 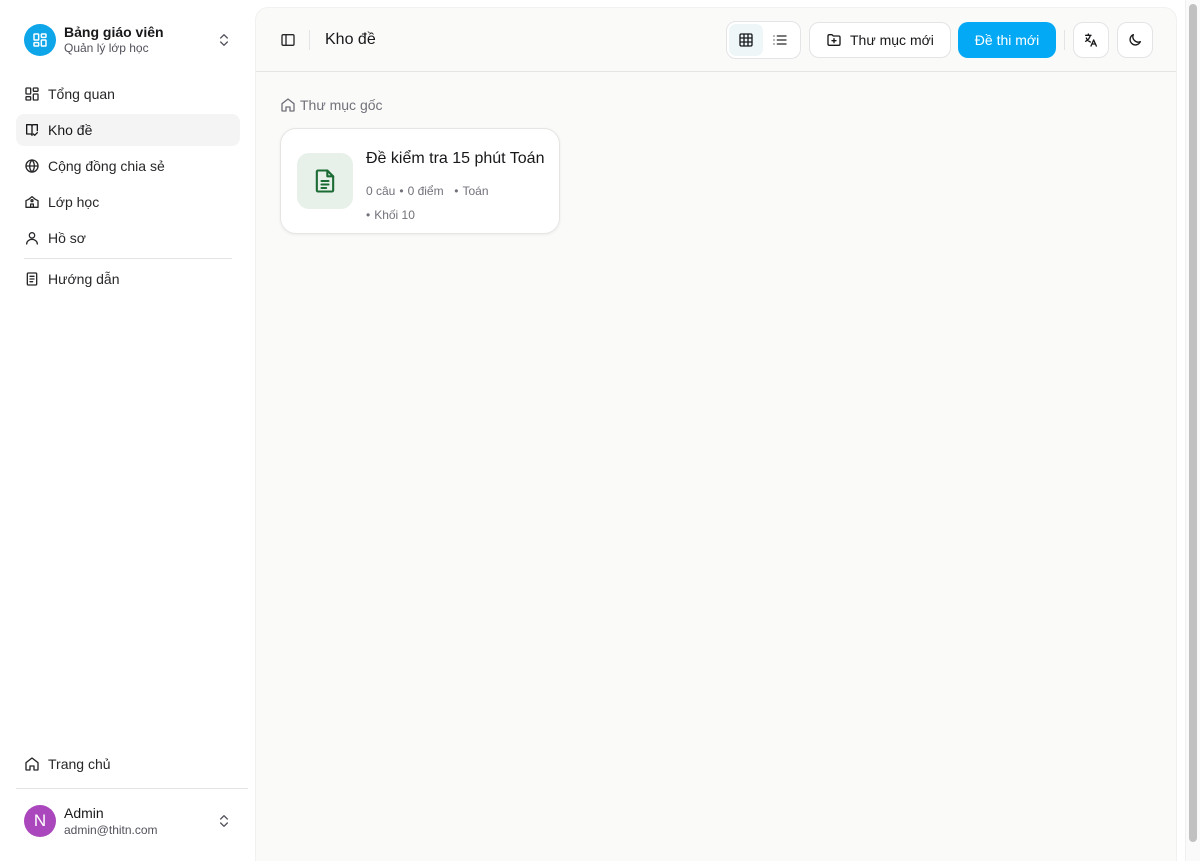 I want to click on document-icon, so click(x=325, y=181).